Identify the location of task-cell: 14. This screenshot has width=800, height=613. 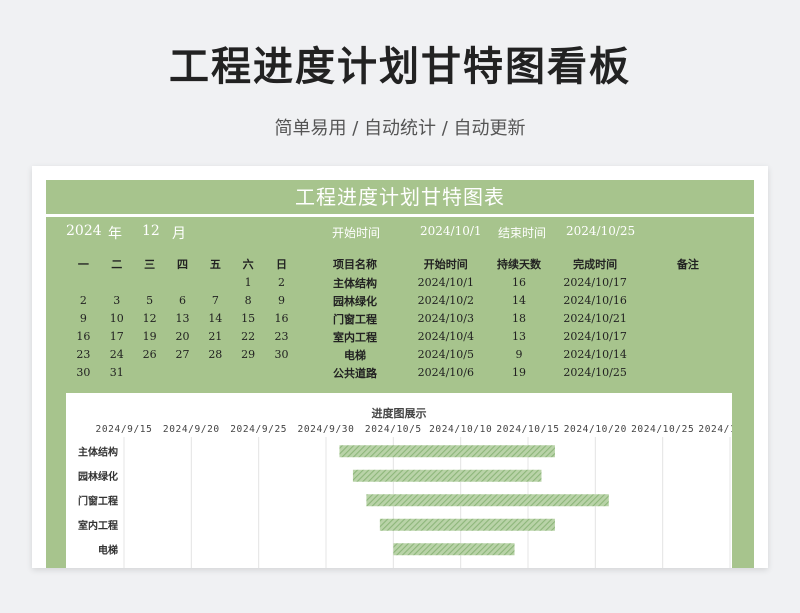
(519, 300).